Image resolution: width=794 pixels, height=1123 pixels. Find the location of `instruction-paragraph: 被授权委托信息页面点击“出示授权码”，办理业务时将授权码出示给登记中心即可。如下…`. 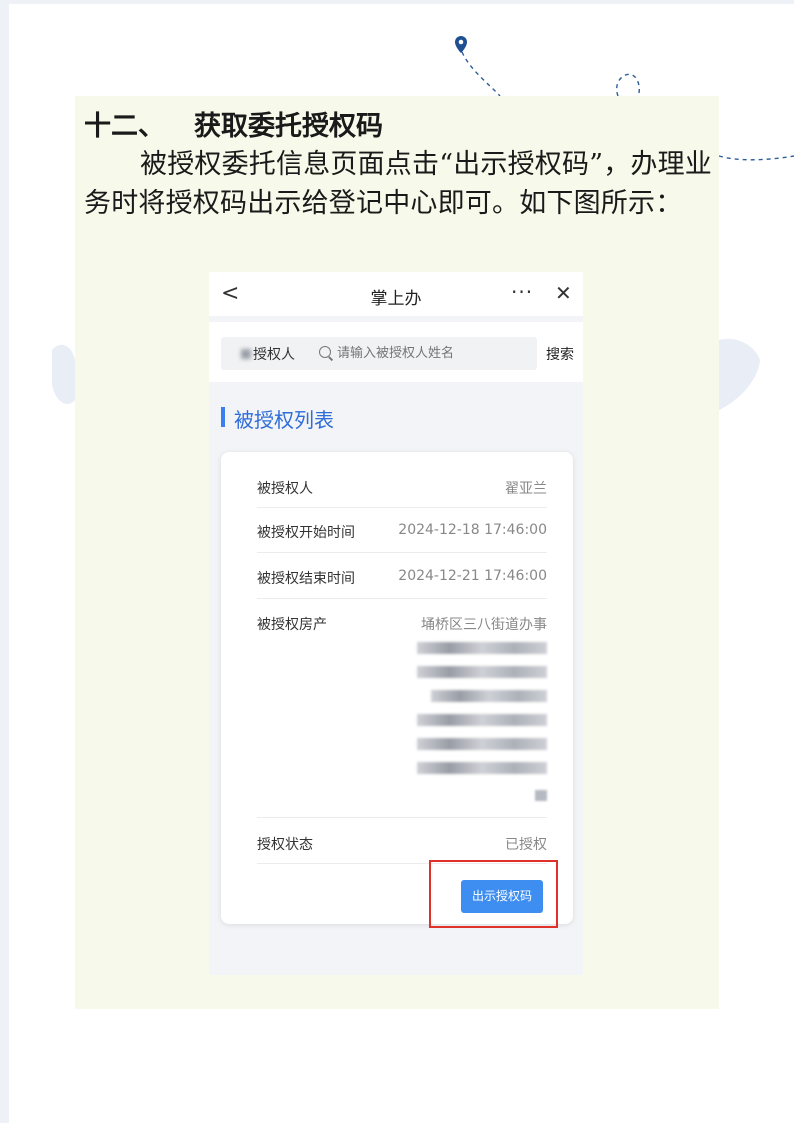

instruction-paragraph: 被授权委托信息页面点击“出示授权码”，办理业务时将授权码出示给登记中心即可。如下… is located at coordinates (398, 184).